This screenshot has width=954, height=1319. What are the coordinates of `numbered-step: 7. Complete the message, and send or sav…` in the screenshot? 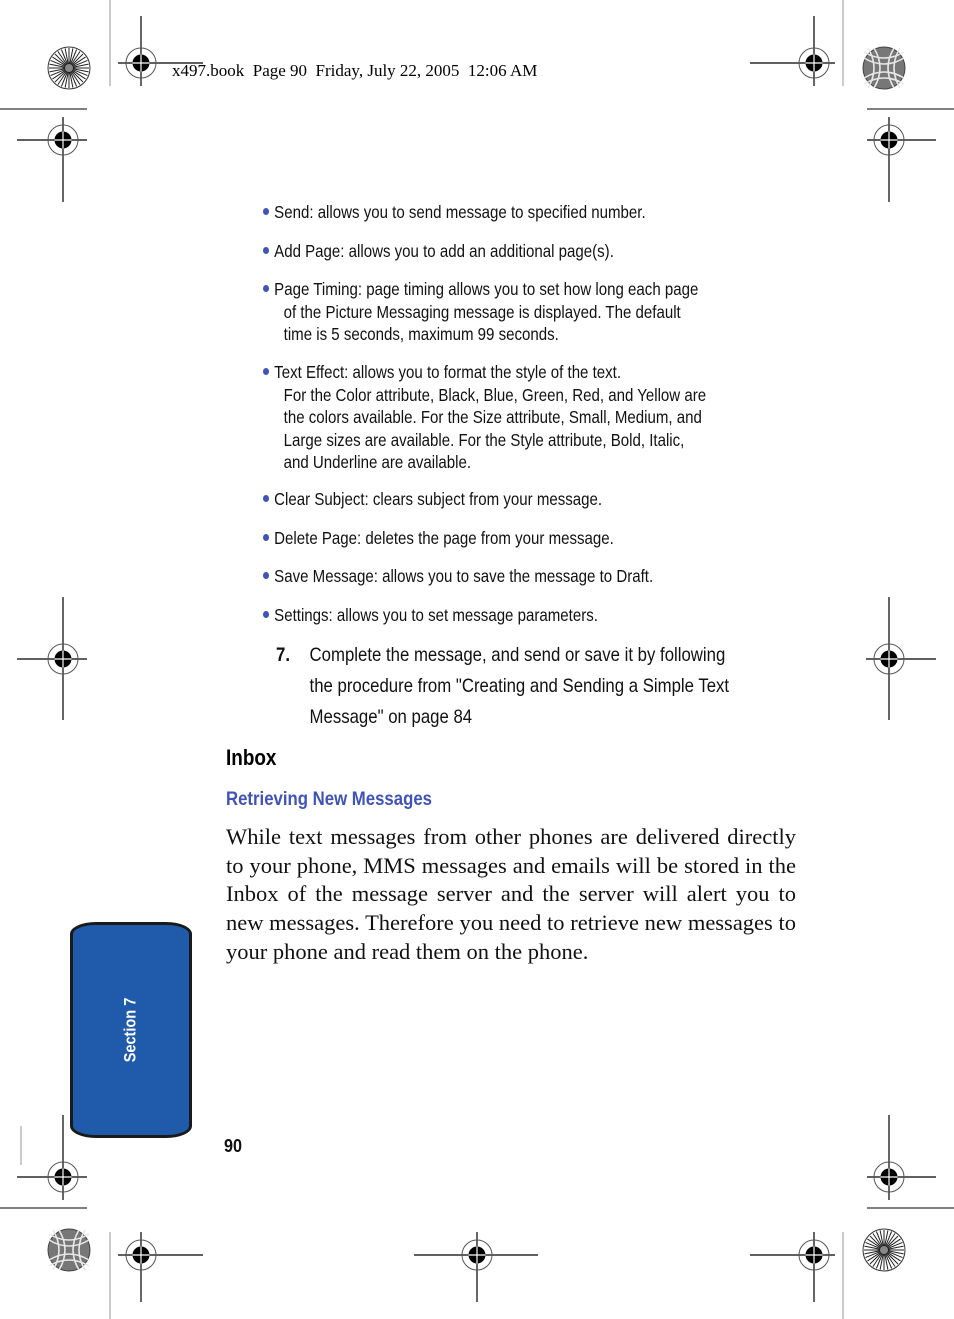 It's located at (542, 686).